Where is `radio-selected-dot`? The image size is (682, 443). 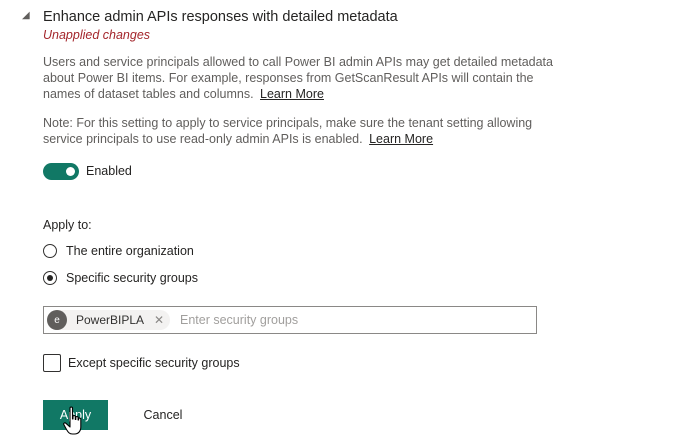
radio-selected-dot is located at coordinates (50, 278).